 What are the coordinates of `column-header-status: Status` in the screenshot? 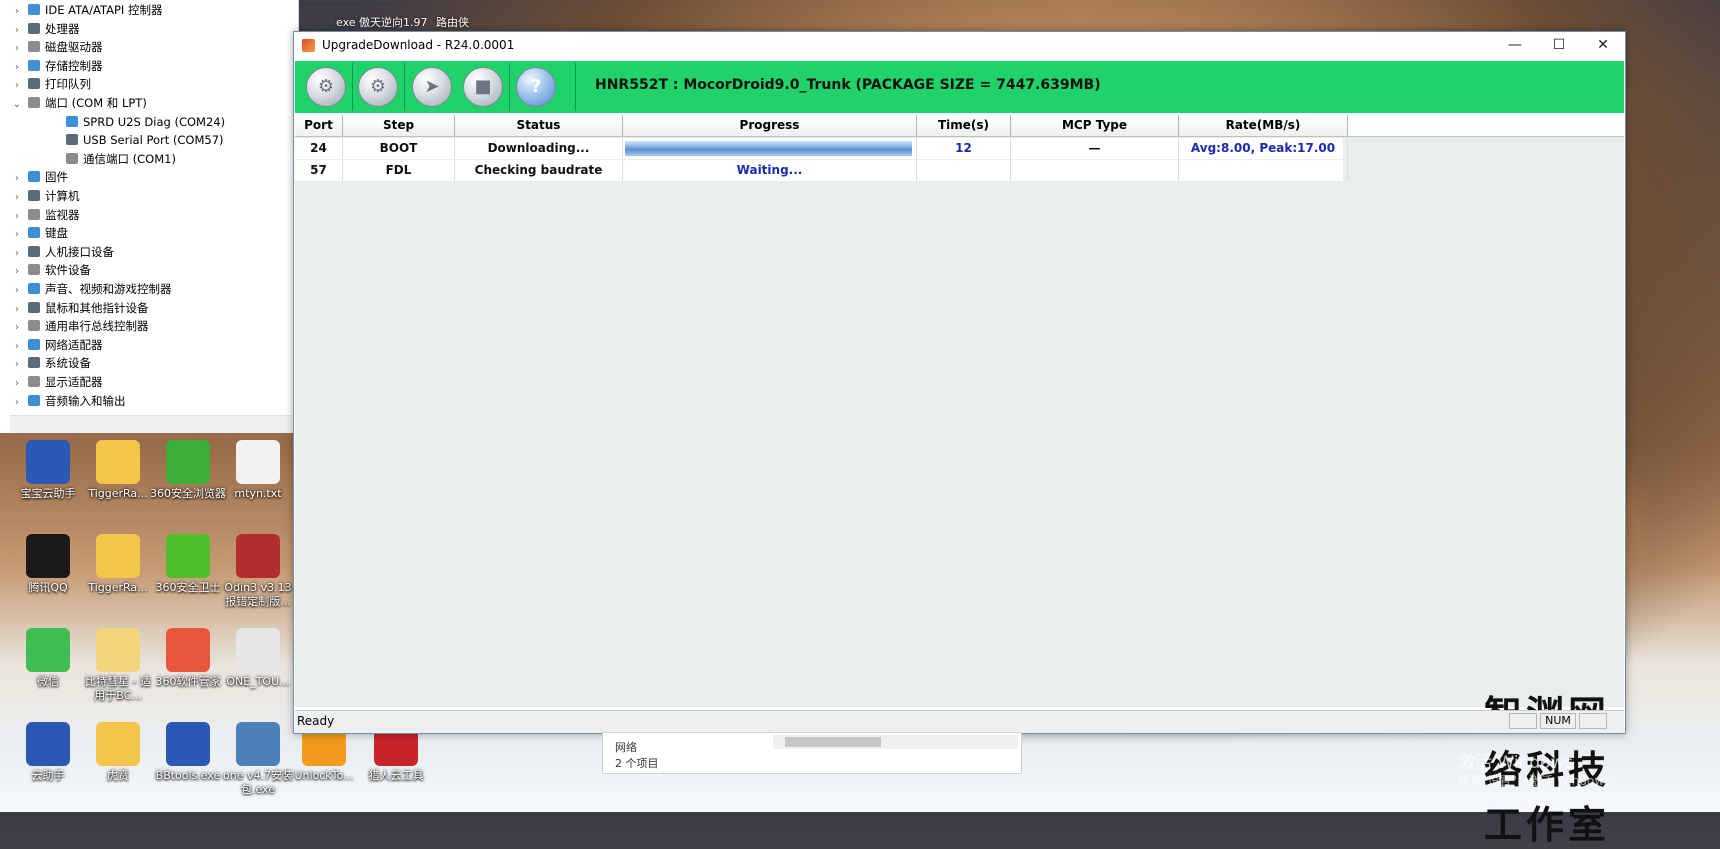 It's located at (539, 125).